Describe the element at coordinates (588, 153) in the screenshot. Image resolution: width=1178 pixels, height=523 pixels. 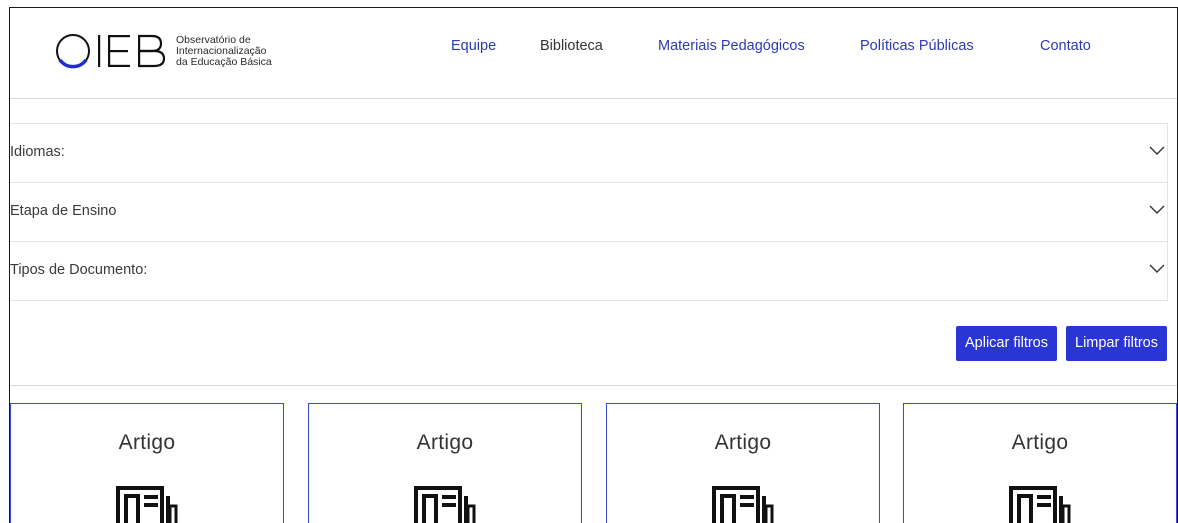
I see `filter-idiomas: Idiomas:` at that location.